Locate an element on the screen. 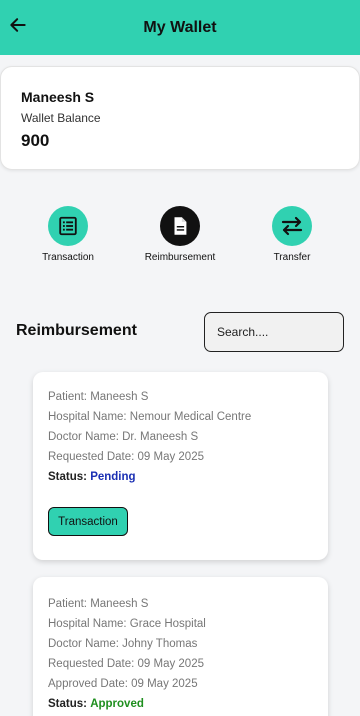 This screenshot has height=716, width=360. transfer-action: Transfer is located at coordinates (292, 234).